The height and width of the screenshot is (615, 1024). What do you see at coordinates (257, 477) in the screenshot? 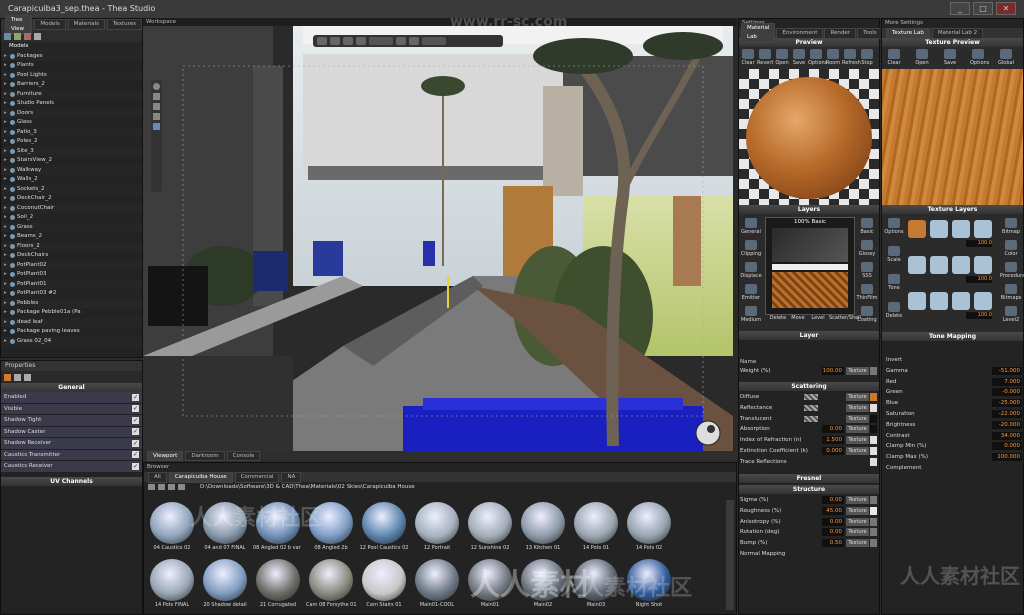
I see `tab-browser-commercial: Commercial` at bounding box center [257, 477].